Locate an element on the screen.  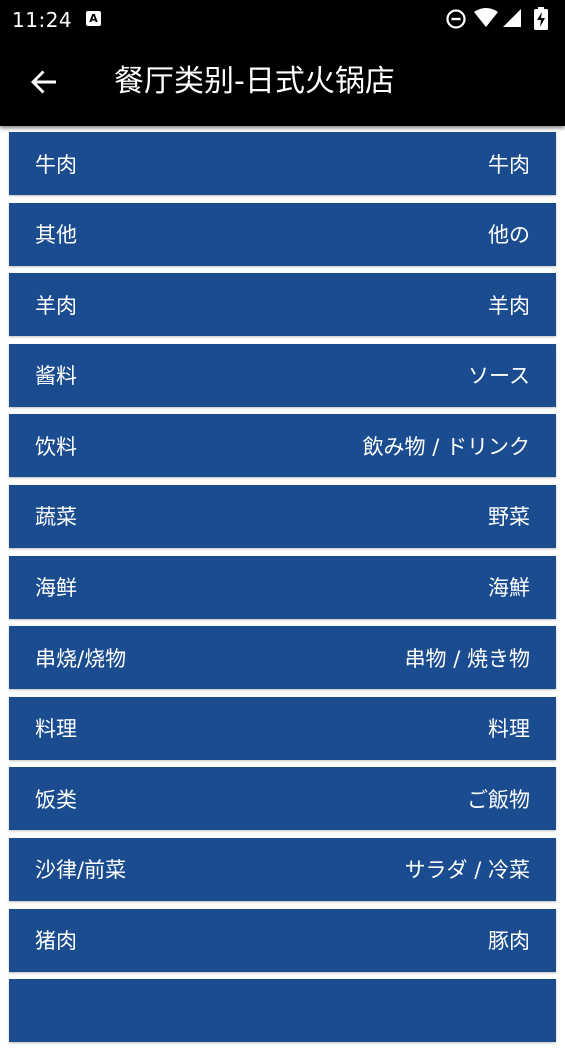
category-item-skewers: 串烧/烧物 串物 / 焼き物 is located at coordinates (282, 658).